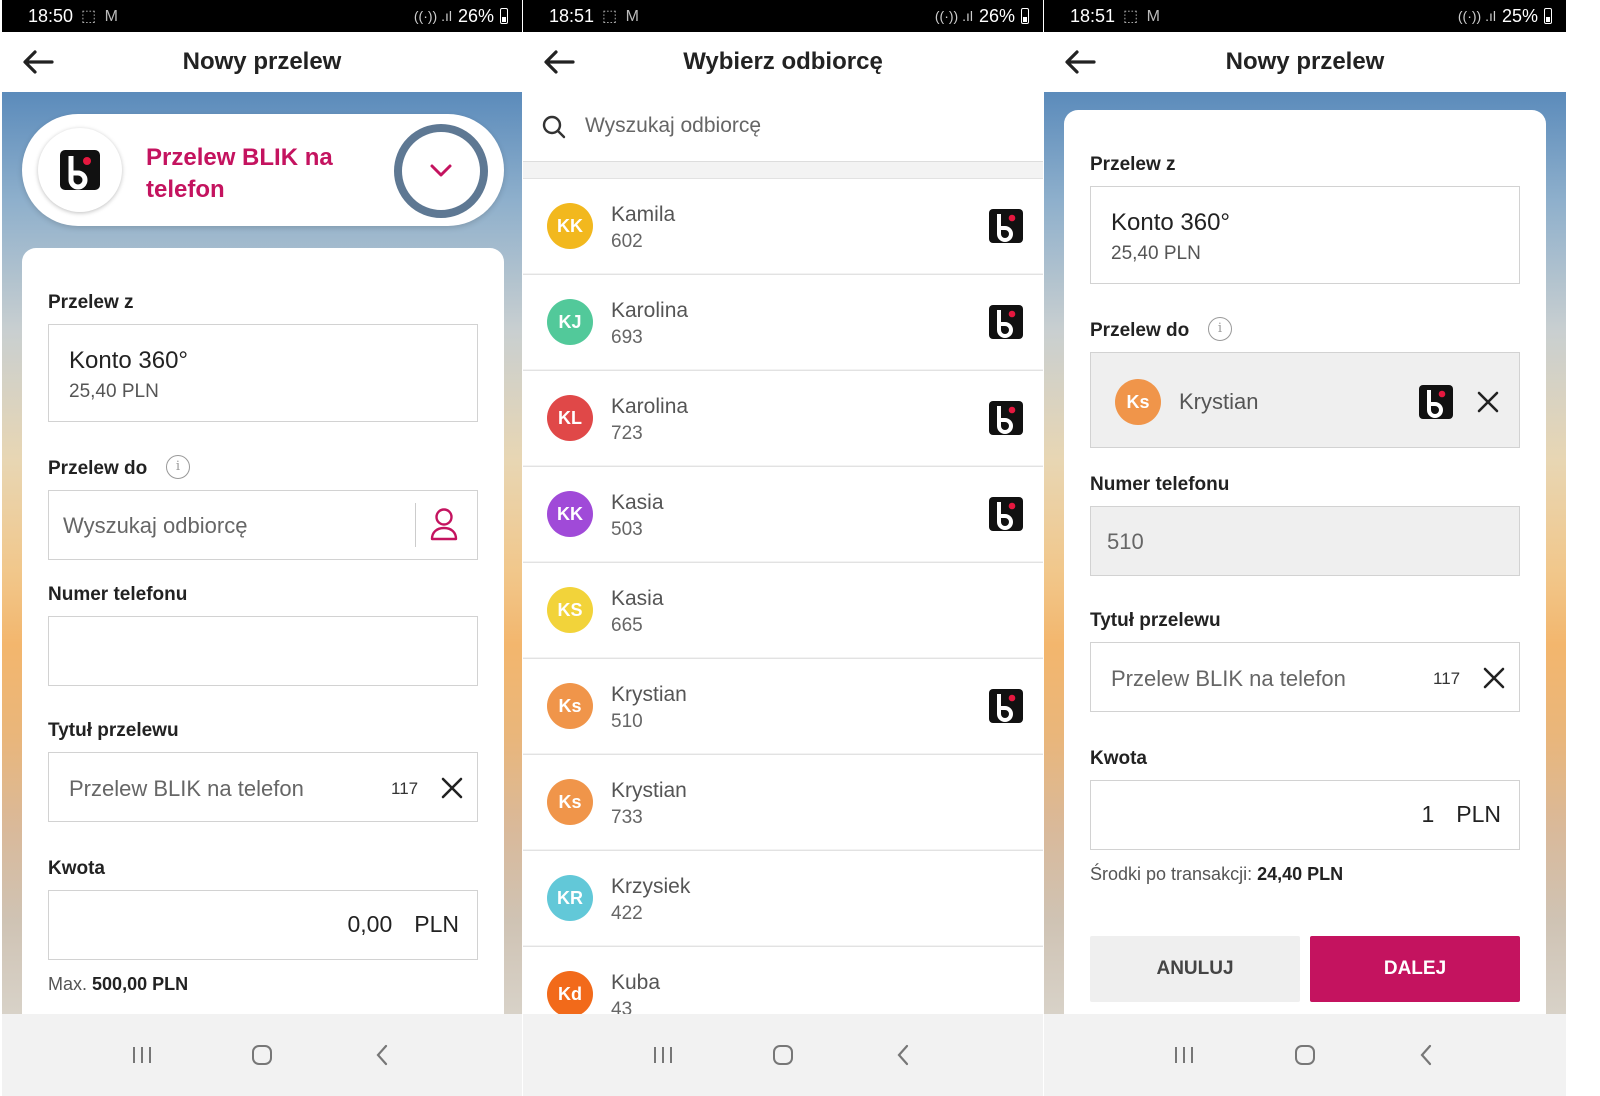  Describe the element at coordinates (444, 524) in the screenshot. I see `person-icon` at that location.